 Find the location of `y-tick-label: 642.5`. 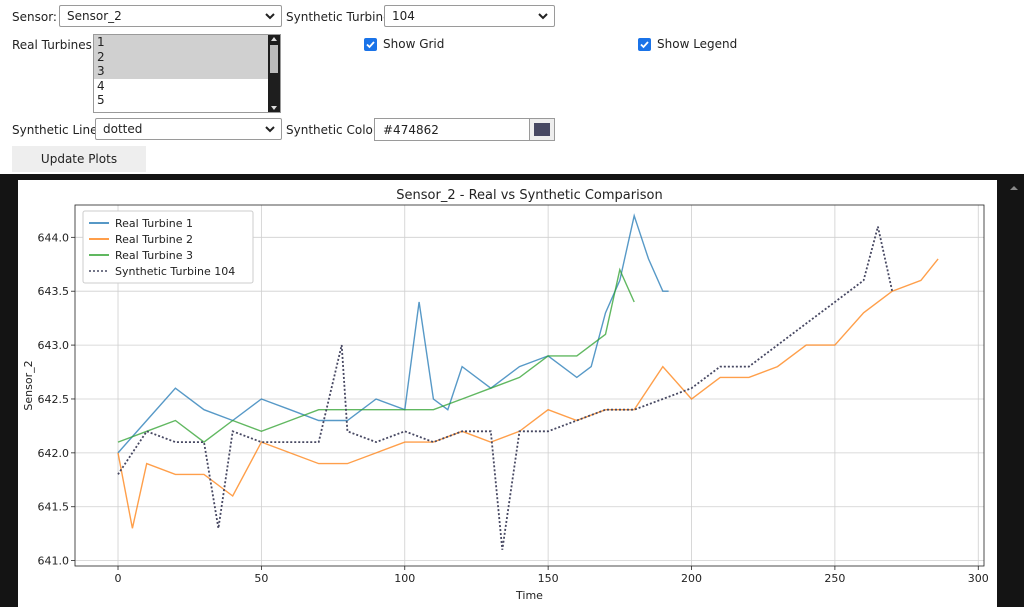

y-tick-label: 642.5 is located at coordinates (54, 399).